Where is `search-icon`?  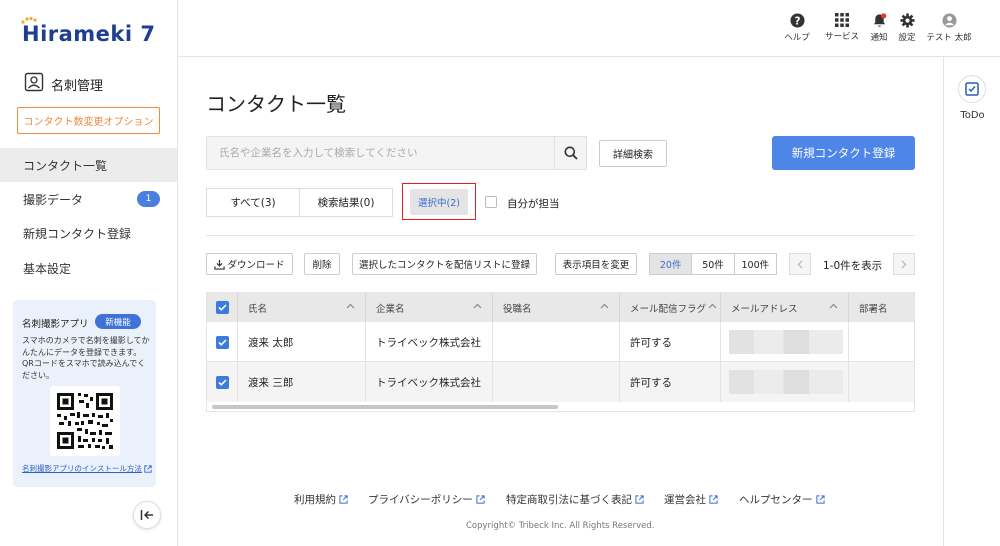
search-icon is located at coordinates (571, 153).